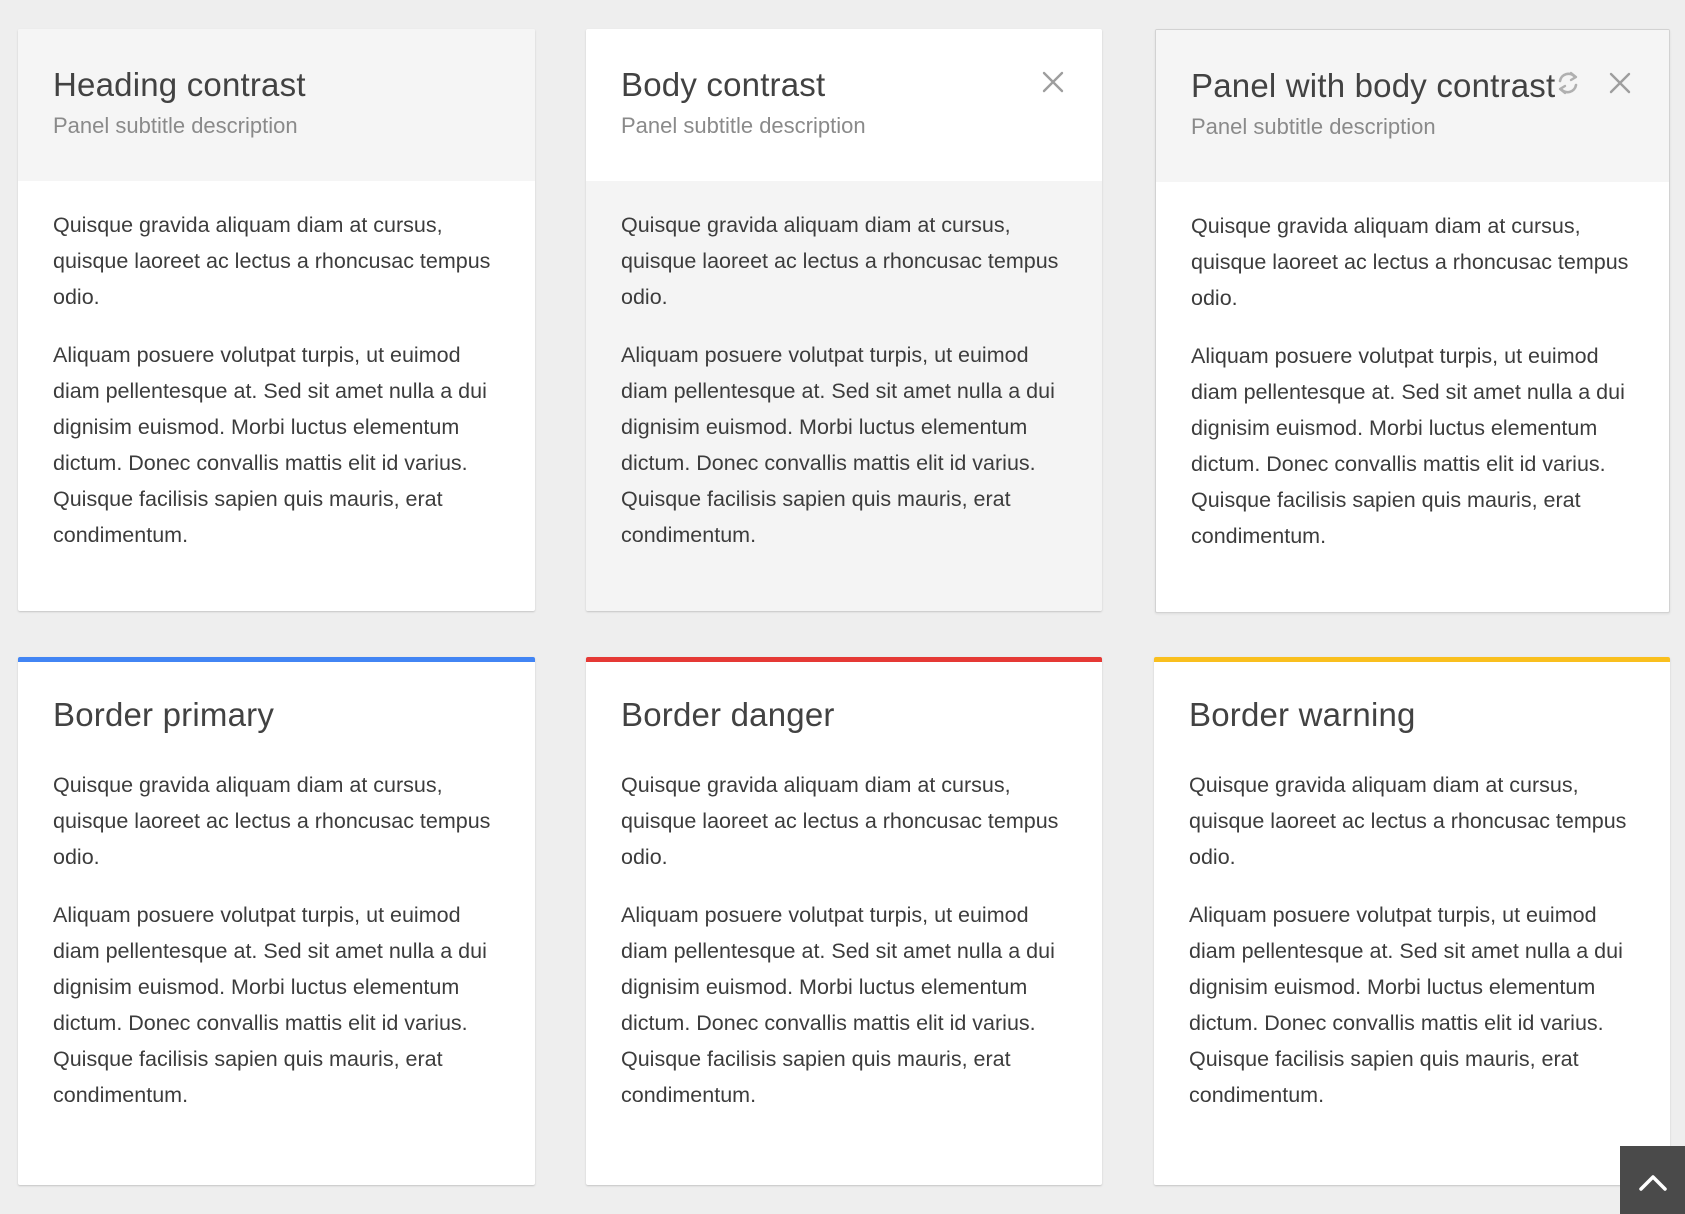  What do you see at coordinates (1653, 1184) in the screenshot?
I see `chevron-up-icon` at bounding box center [1653, 1184].